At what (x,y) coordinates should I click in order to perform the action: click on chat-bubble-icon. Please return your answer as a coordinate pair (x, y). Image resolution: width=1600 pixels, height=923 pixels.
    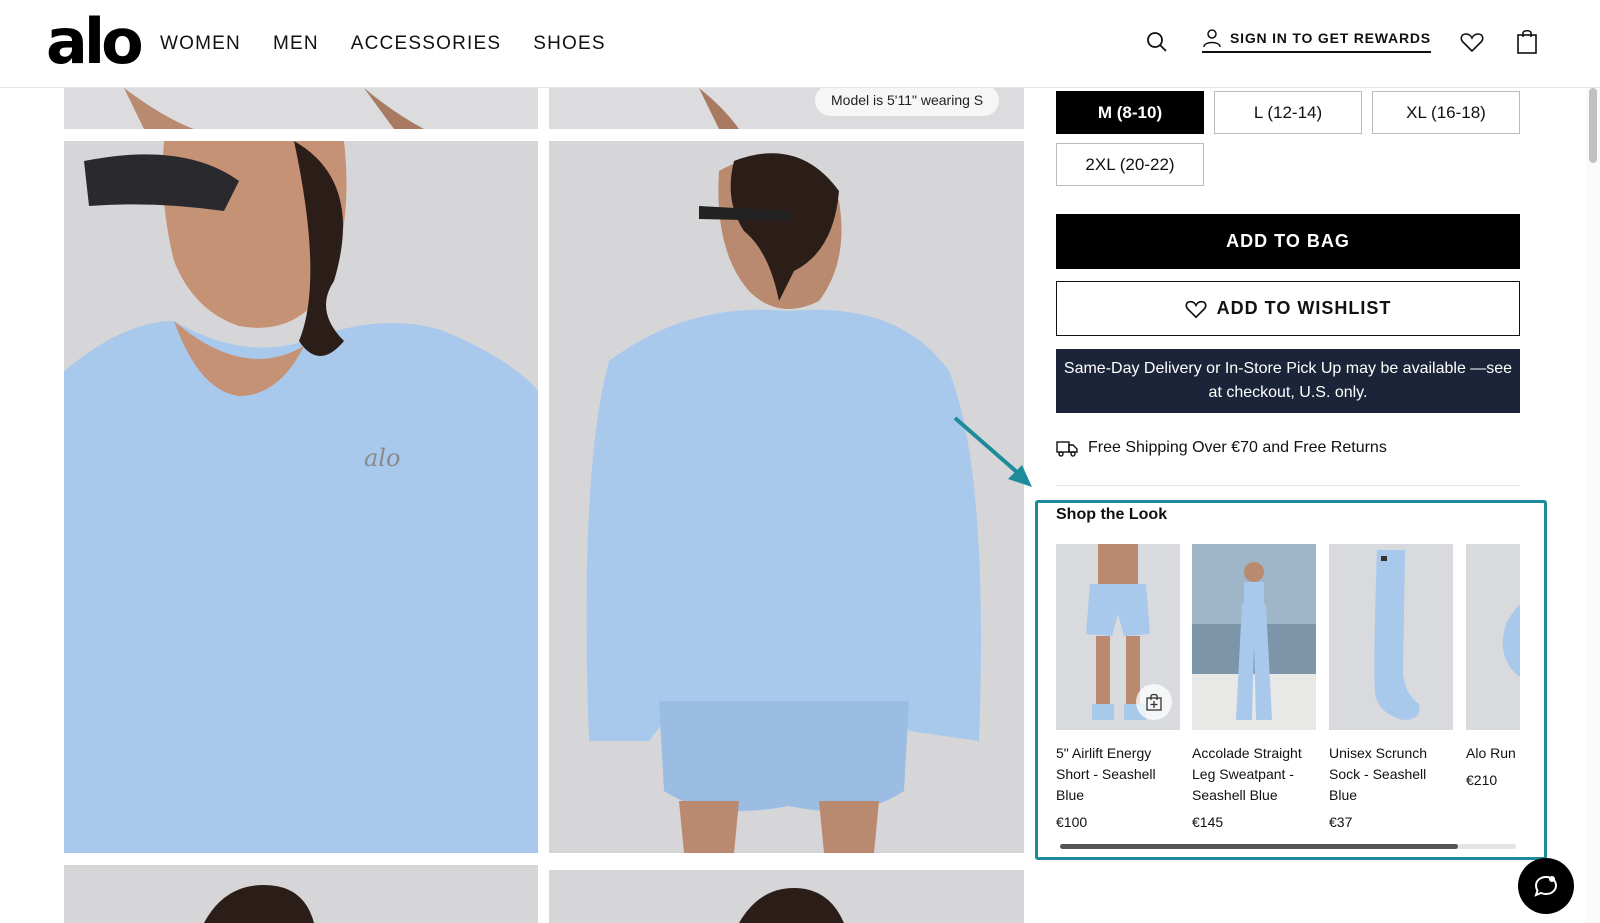
    Looking at the image, I should click on (1546, 886).